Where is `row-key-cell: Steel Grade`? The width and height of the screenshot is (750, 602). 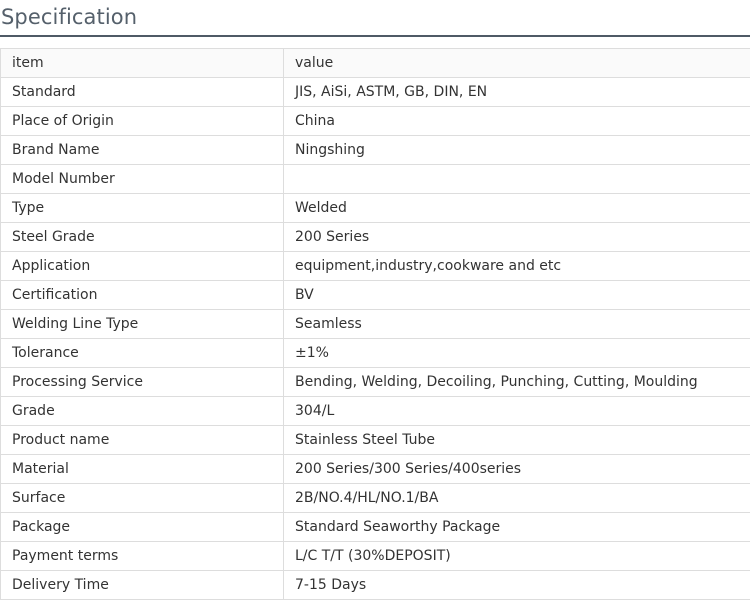
row-key-cell: Steel Grade is located at coordinates (142, 237).